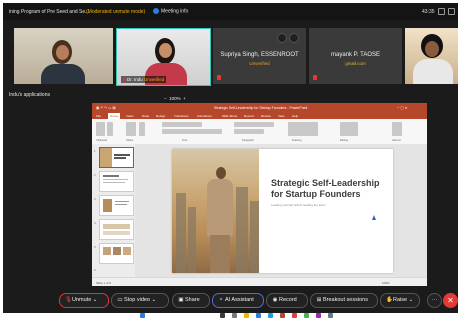 The width and height of the screenshot is (461, 318). Describe the element at coordinates (175, 11) in the screenshot. I see `meeting-info-label: Meeting info` at that location.